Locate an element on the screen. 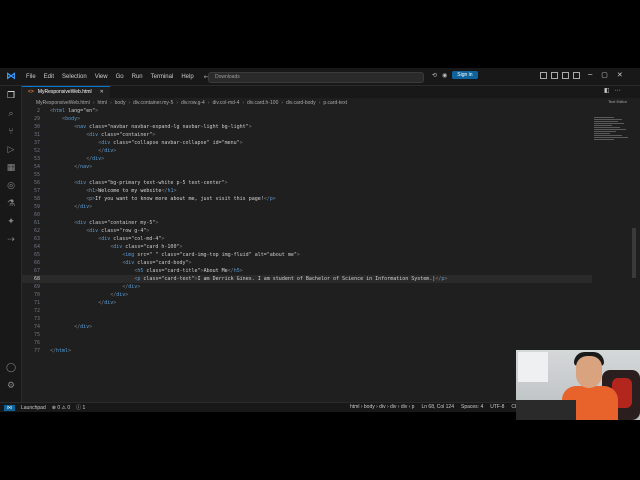 The image size is (640, 480). launchpad-status: Launchpad is located at coordinates (33, 408).